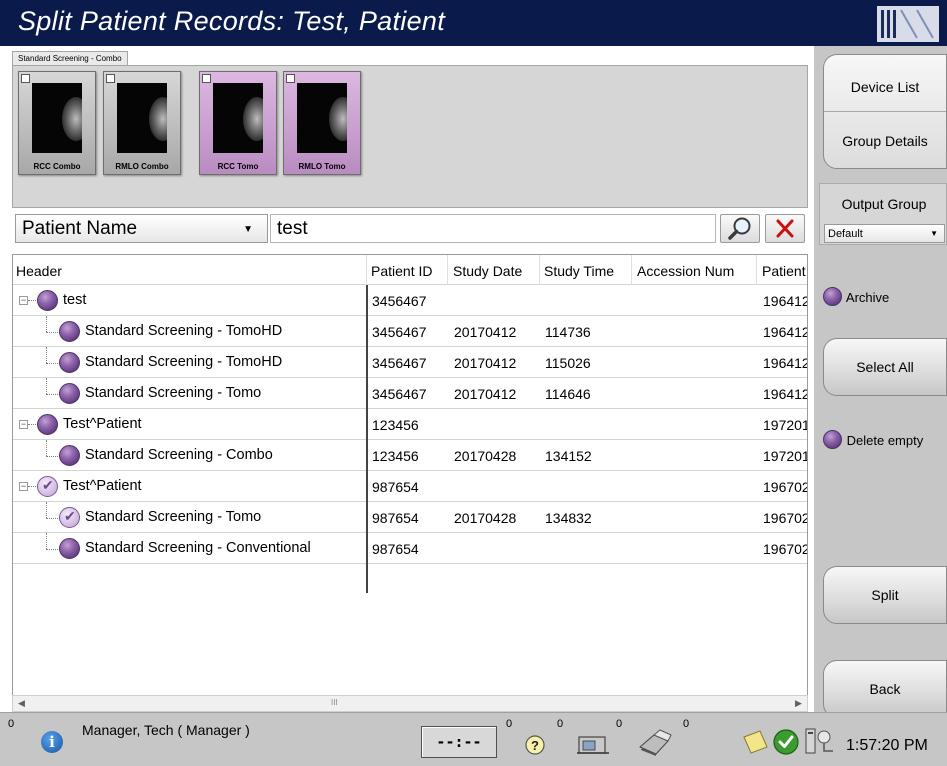 The height and width of the screenshot is (766, 947). Describe the element at coordinates (885, 689) in the screenshot. I see `back-button: Back` at that location.